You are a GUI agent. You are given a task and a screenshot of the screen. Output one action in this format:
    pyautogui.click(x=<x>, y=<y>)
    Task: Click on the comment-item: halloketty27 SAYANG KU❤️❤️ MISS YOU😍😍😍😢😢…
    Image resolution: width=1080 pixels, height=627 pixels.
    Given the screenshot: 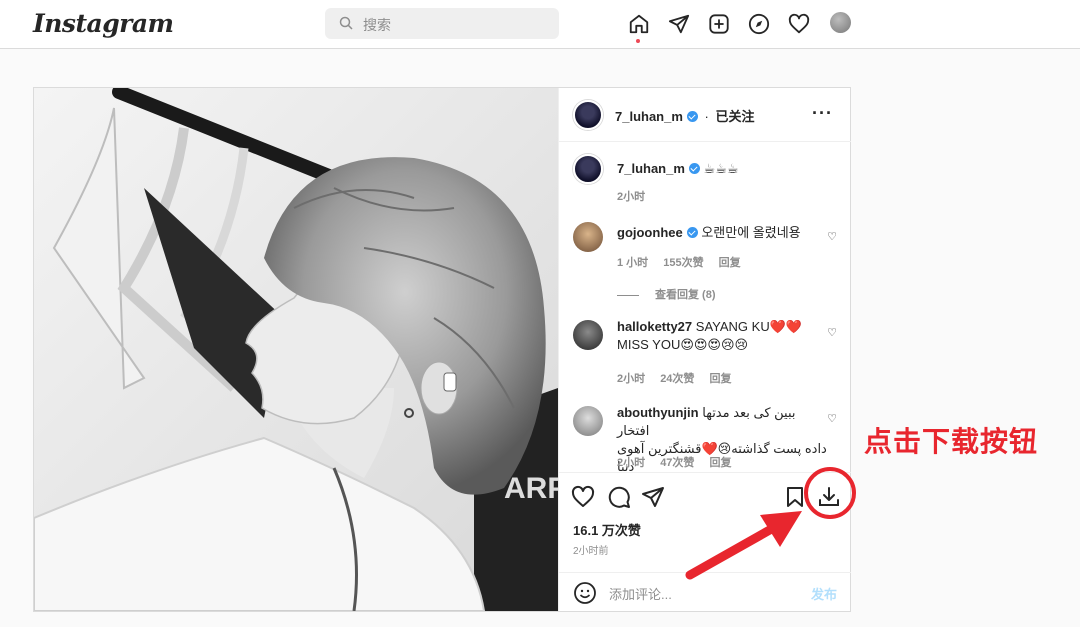 What is the action you would take?
    pyautogui.click(x=708, y=353)
    